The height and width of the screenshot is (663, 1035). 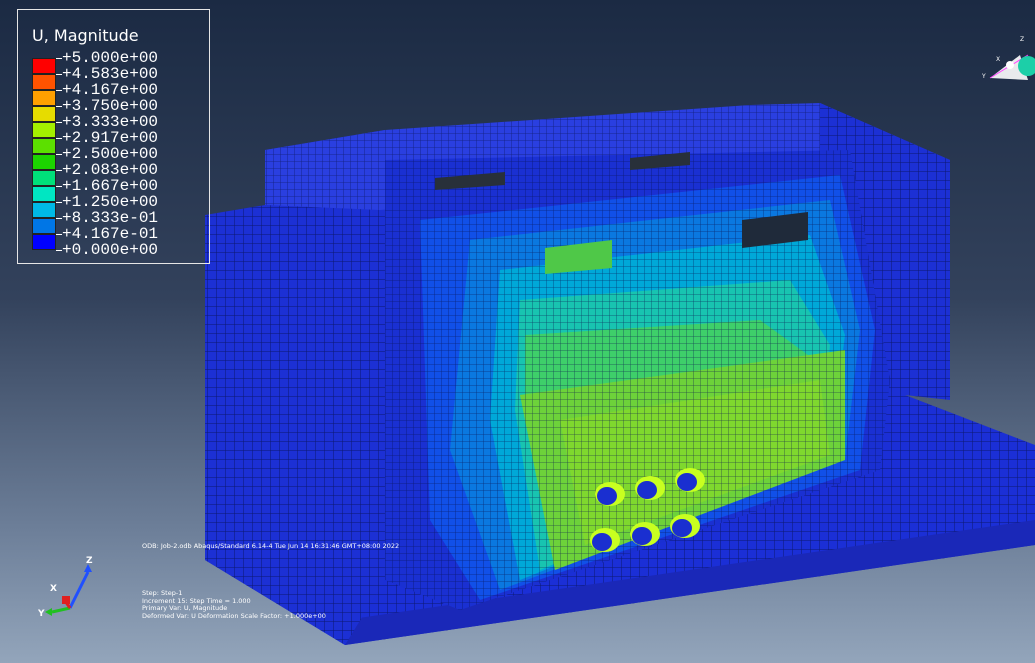 What do you see at coordinates (41, 614) in the screenshot?
I see `triad-y-label: Y` at bounding box center [41, 614].